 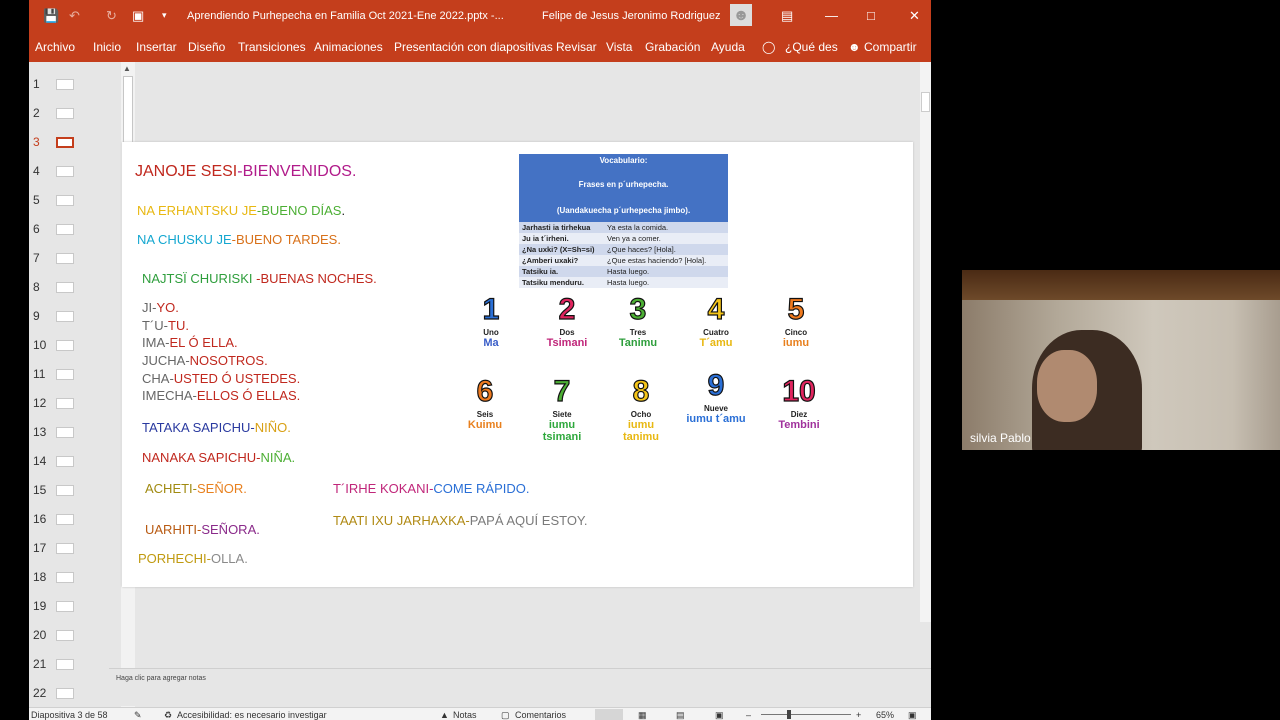 What do you see at coordinates (74, 113) in the screenshot?
I see `slide-thumbnail: 2` at bounding box center [74, 113].